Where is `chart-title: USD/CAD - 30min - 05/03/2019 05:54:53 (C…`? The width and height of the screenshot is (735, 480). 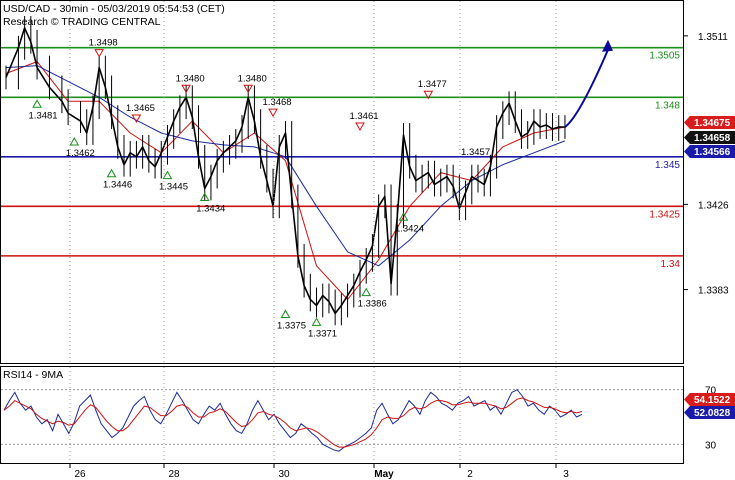
chart-title: USD/CAD - 30min - 05/03/2019 05:54:53 (C… is located at coordinates (114, 9).